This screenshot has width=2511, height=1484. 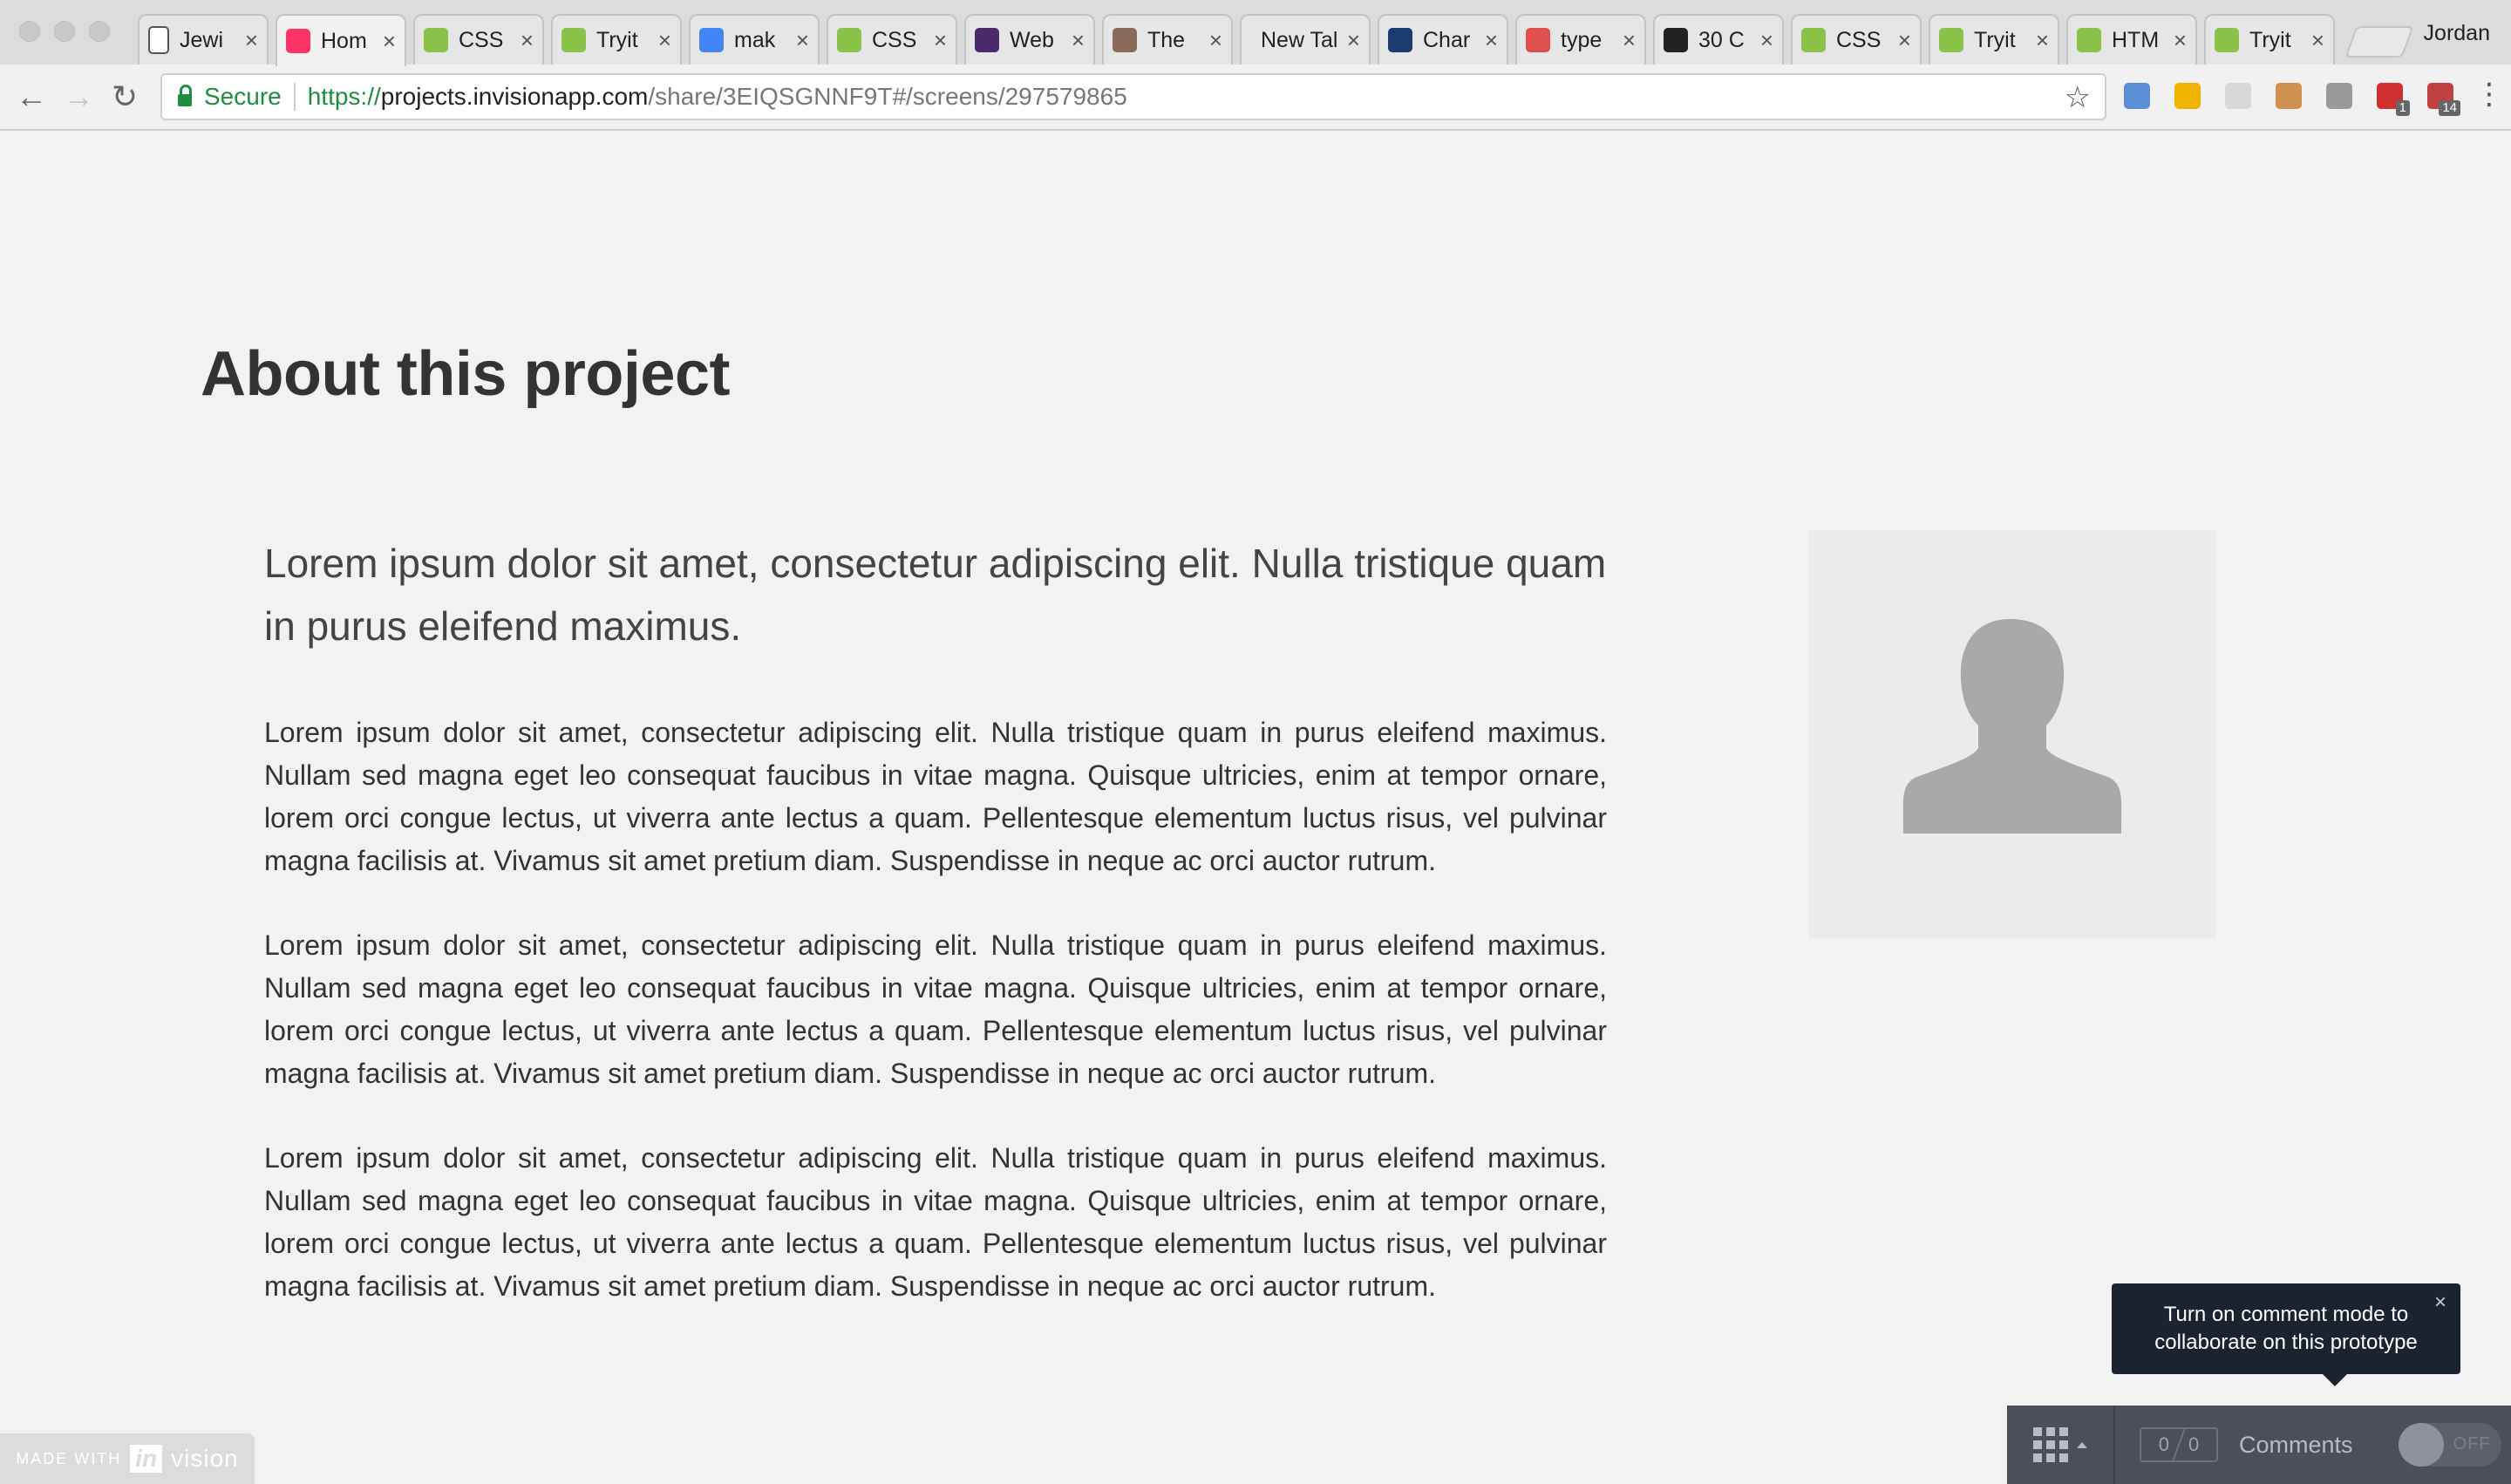 What do you see at coordinates (29, 31) in the screenshot?
I see `close-window-button` at bounding box center [29, 31].